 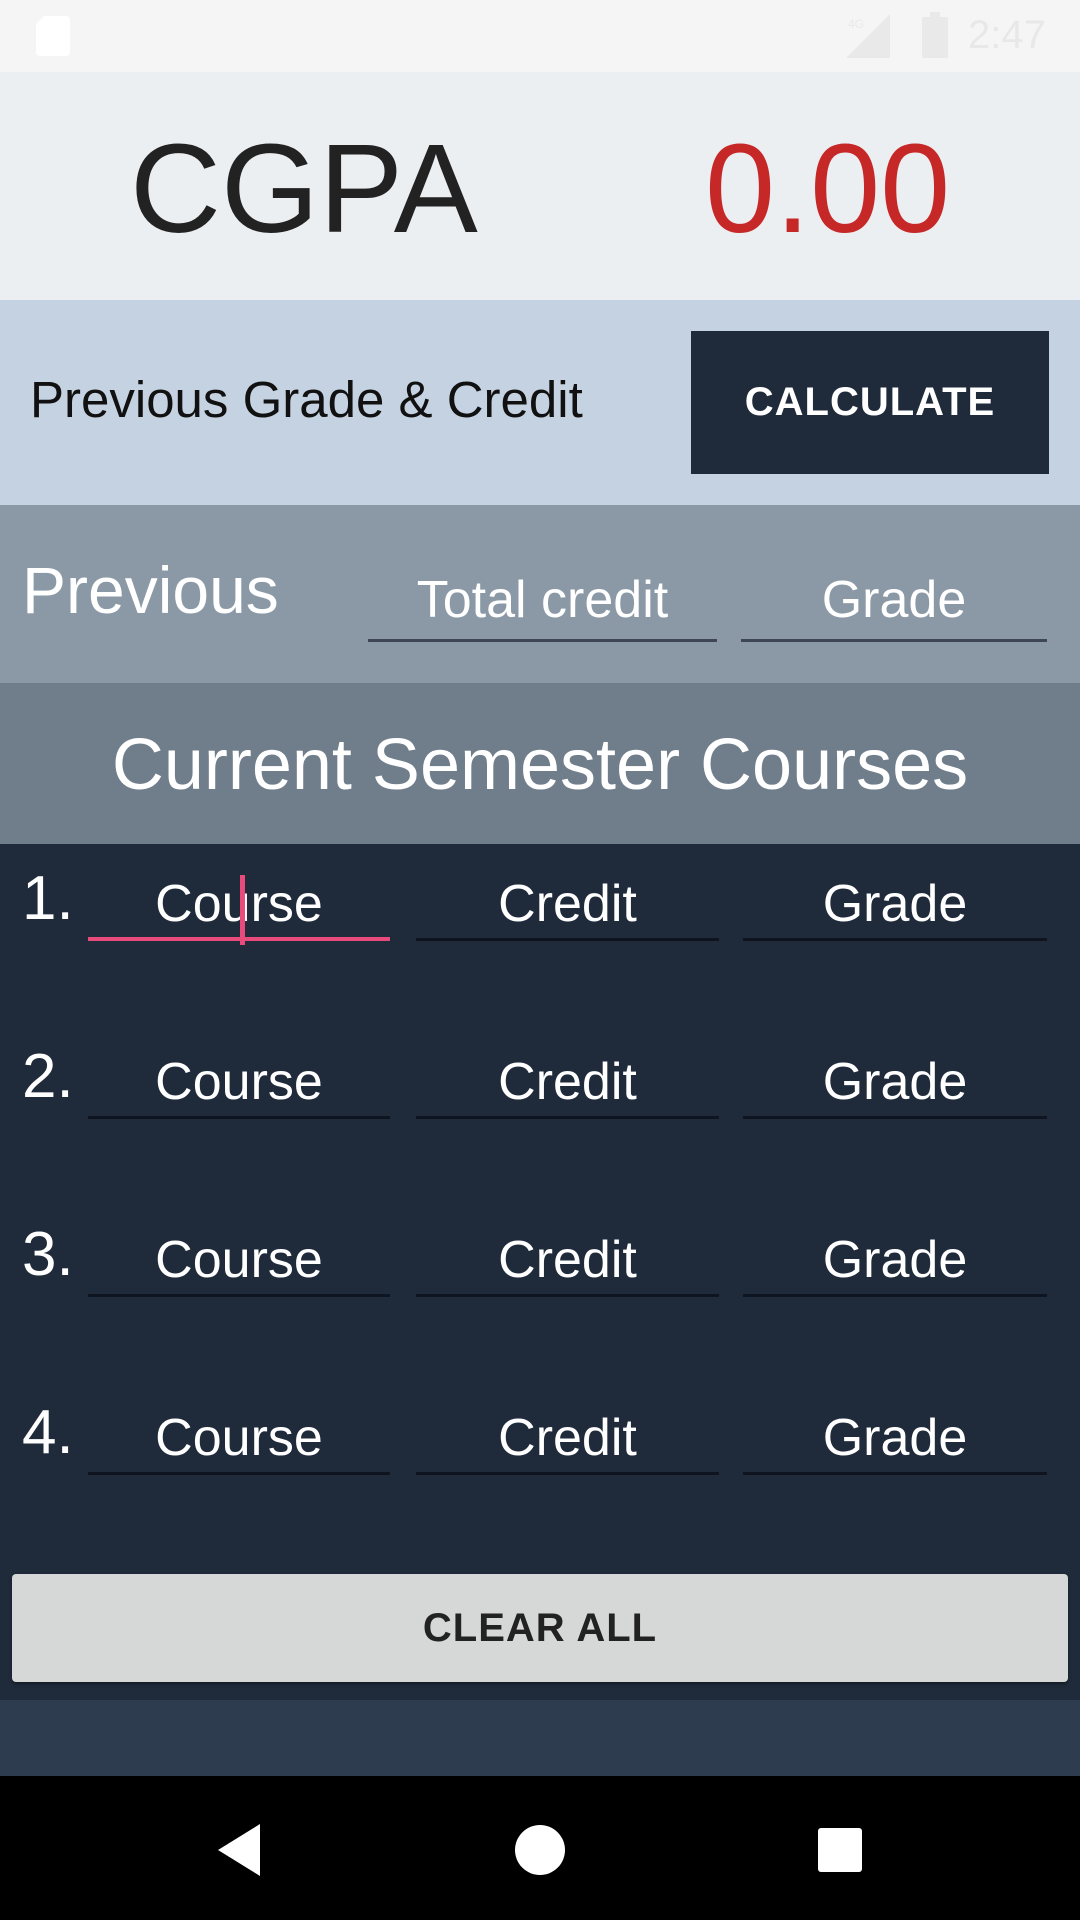 I want to click on course-placeholder: Course, so click(x=239, y=904).